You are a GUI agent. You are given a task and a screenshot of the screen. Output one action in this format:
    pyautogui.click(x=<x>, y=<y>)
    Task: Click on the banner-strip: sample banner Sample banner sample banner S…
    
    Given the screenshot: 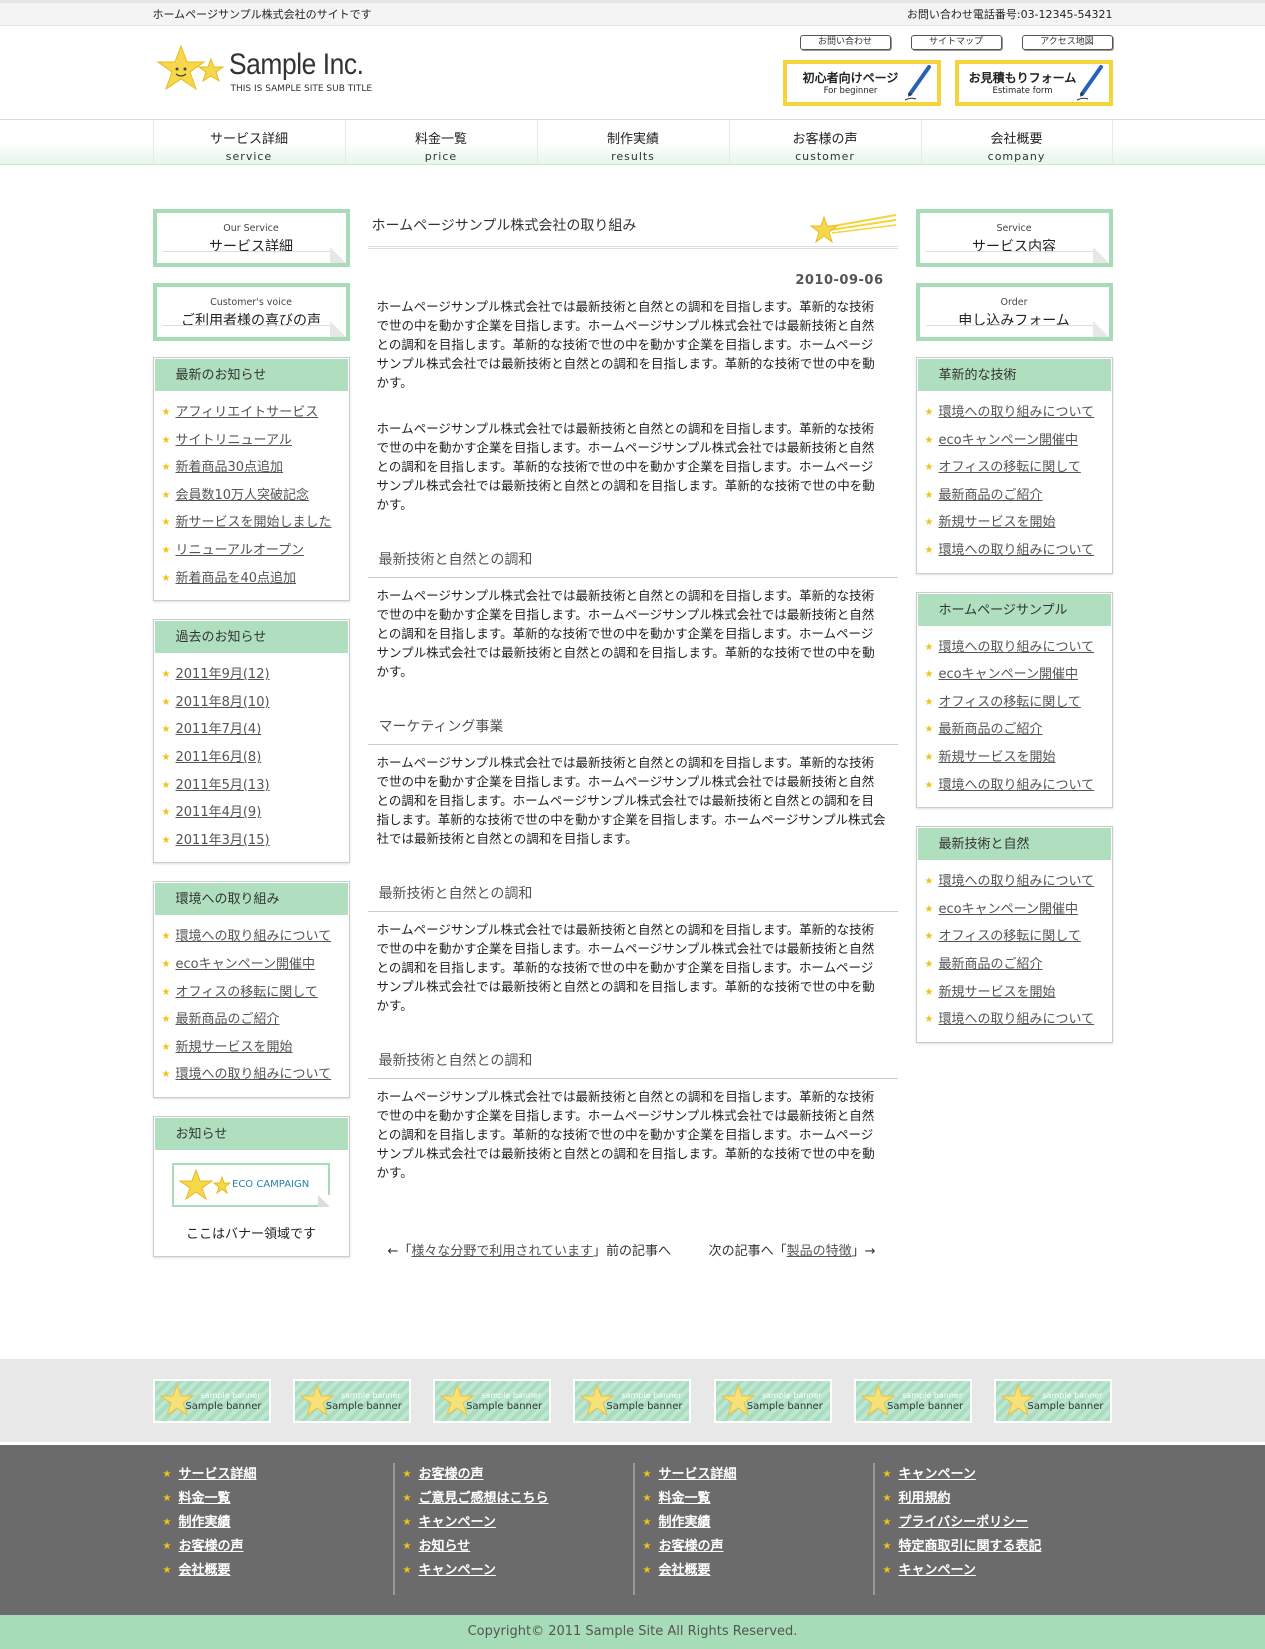 What is the action you would take?
    pyautogui.click(x=632, y=1401)
    